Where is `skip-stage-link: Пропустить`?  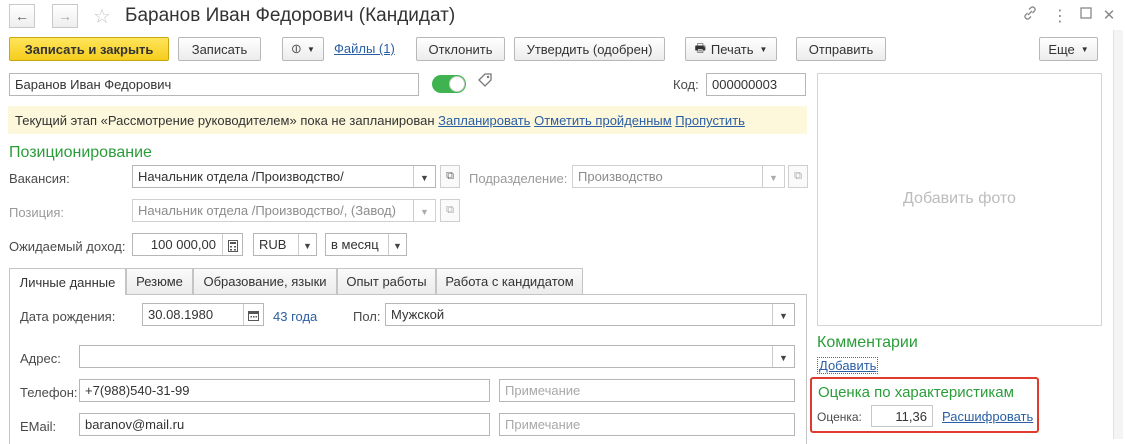
skip-stage-link: Пропустить is located at coordinates (710, 120).